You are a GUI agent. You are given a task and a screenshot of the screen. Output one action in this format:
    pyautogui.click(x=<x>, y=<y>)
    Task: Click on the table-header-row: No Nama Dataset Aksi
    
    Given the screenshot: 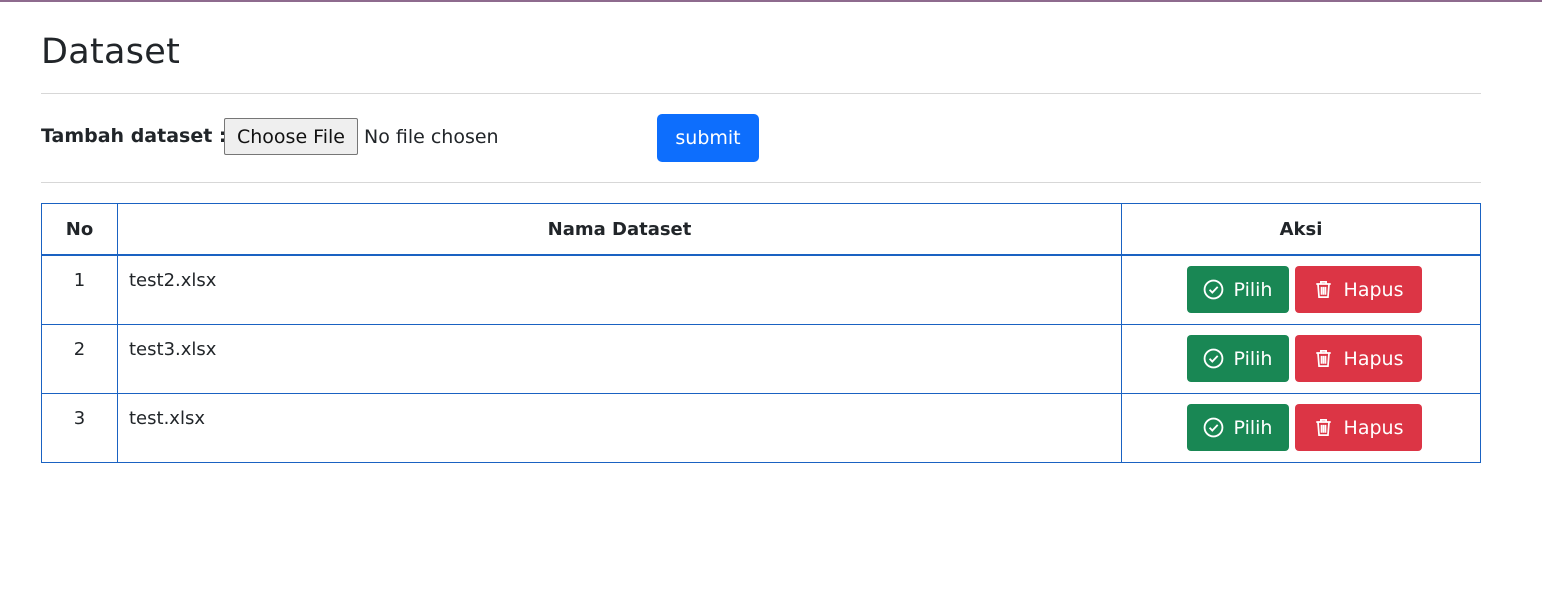 What is the action you would take?
    pyautogui.click(x=761, y=229)
    